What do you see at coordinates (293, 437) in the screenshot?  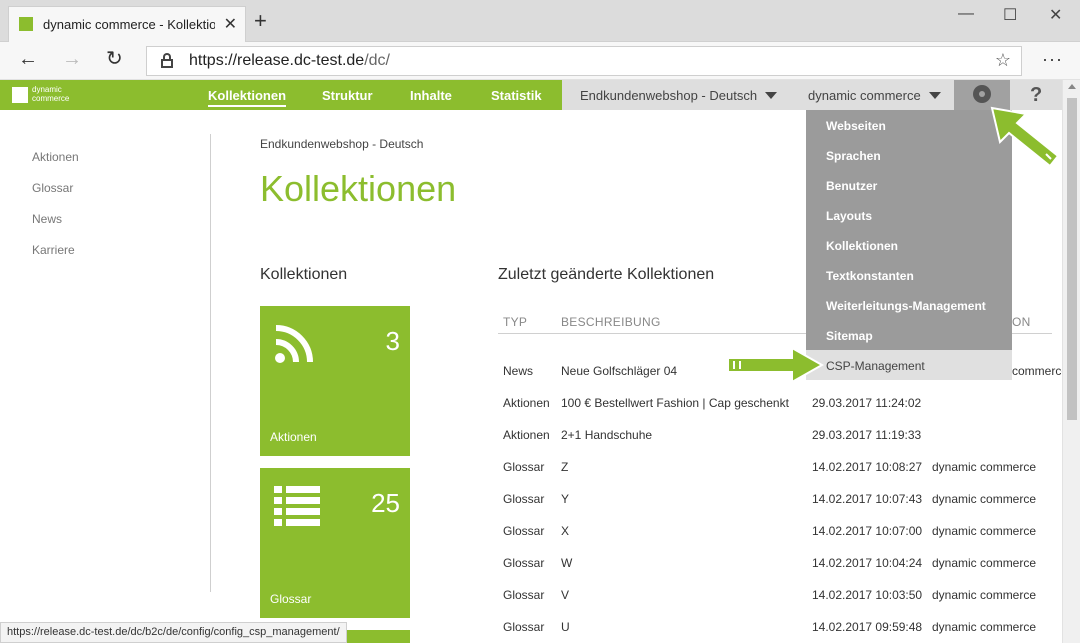 I see `tile-label: Aktionen` at bounding box center [293, 437].